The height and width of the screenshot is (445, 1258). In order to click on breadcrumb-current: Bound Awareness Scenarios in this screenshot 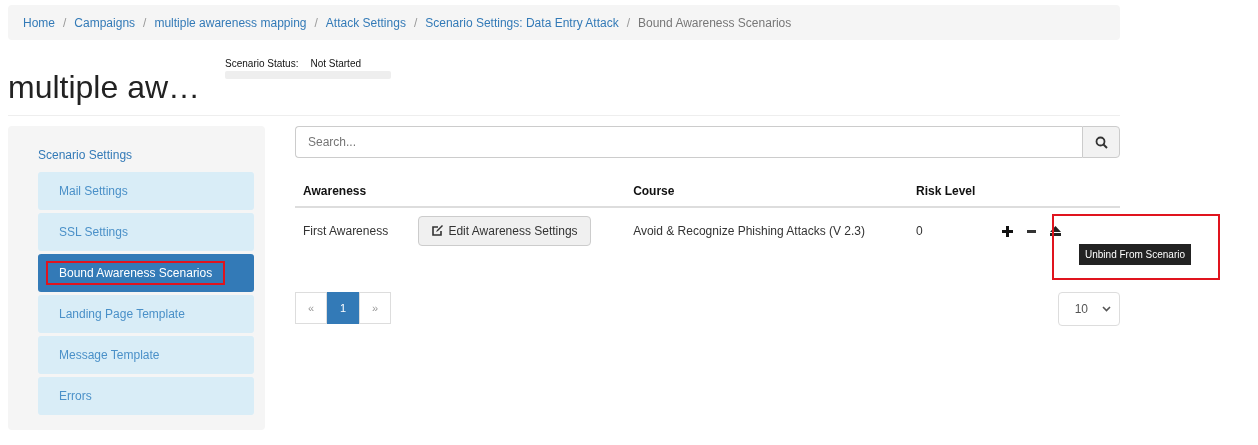, I will do `click(715, 22)`.